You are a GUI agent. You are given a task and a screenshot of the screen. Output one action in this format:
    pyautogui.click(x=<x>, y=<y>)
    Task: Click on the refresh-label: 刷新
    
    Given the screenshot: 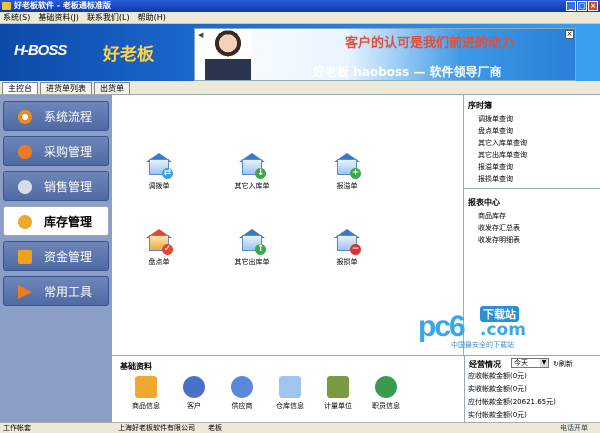 What is the action you would take?
    pyautogui.click(x=565, y=364)
    